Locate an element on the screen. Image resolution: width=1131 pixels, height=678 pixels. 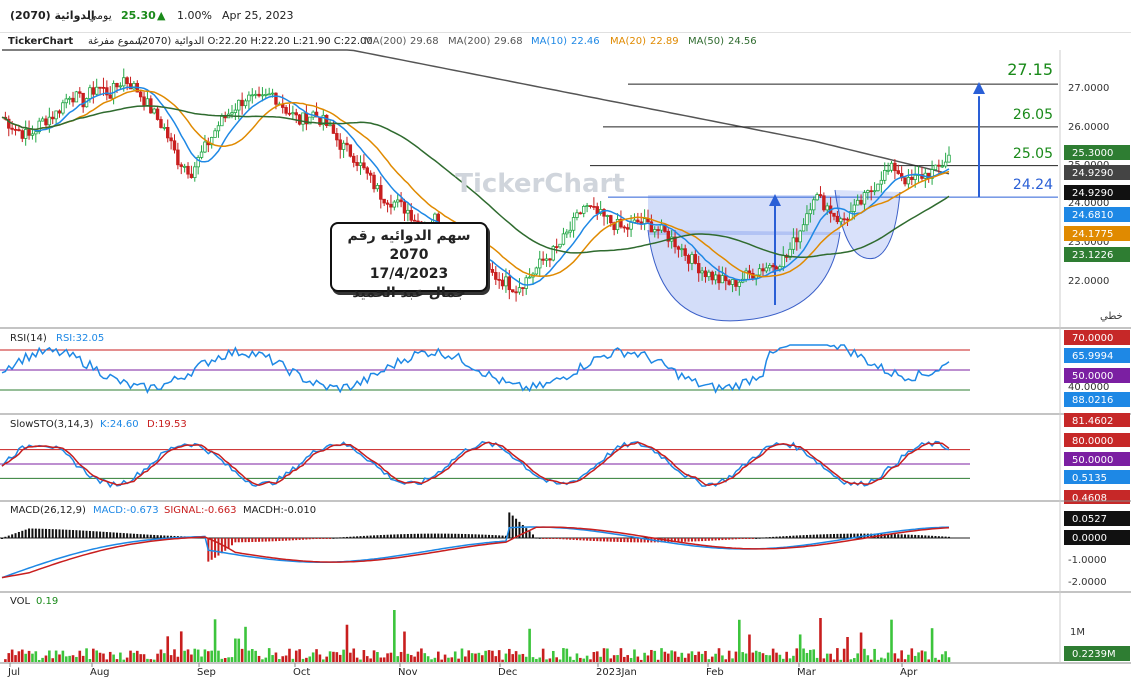
price-tick-27: 27.0000 is located at coordinates (1088, 88).